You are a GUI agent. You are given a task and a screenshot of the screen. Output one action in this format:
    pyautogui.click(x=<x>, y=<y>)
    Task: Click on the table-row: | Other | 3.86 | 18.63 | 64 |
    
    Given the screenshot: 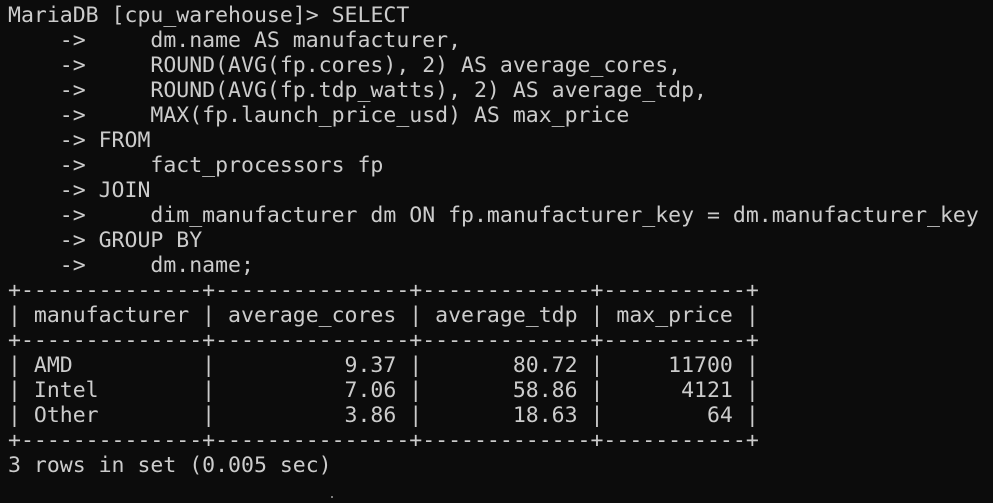 What is the action you would take?
    pyautogui.click(x=383, y=415)
    